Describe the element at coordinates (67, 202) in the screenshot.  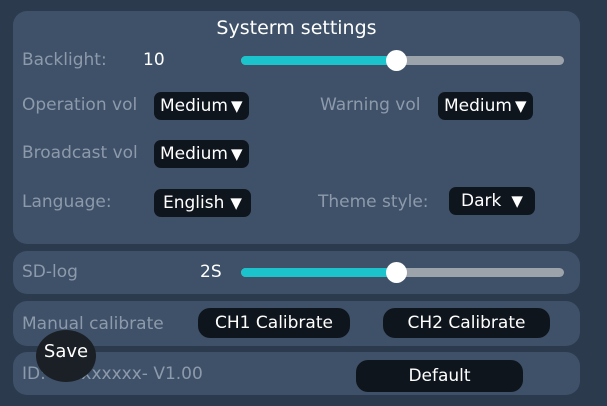
I see `language-label: Language:` at that location.